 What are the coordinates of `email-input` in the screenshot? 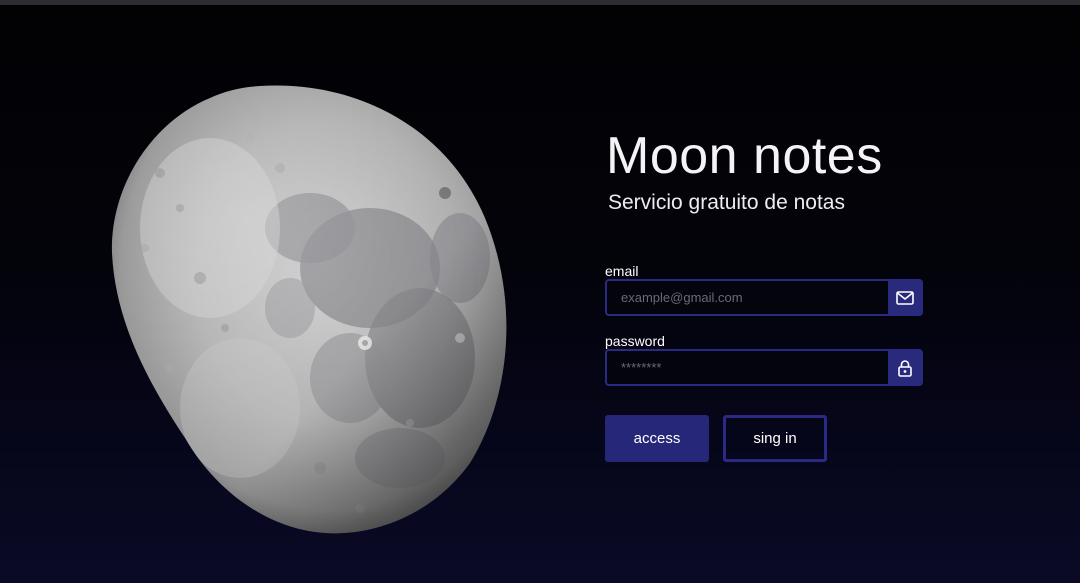 It's located at (747, 297).